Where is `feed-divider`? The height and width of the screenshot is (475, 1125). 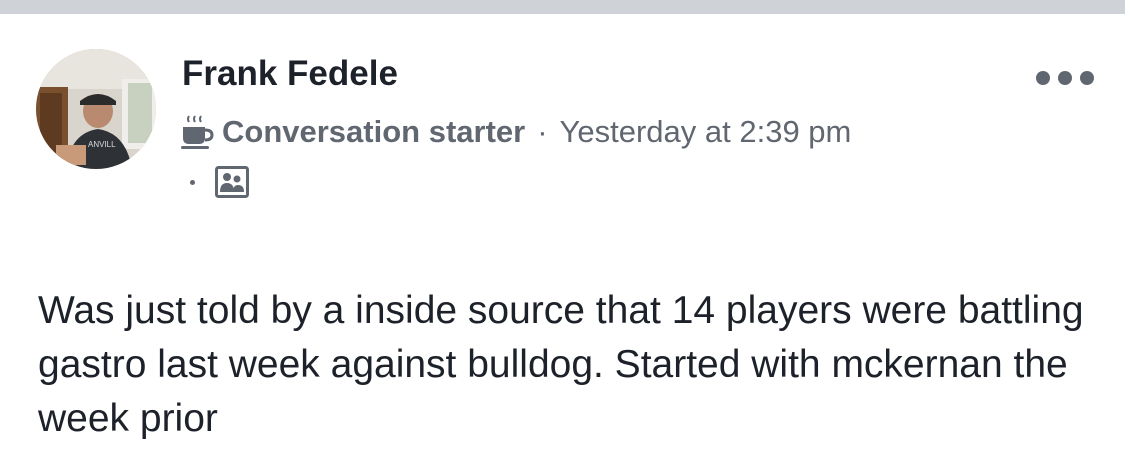 feed-divider is located at coordinates (562, 7).